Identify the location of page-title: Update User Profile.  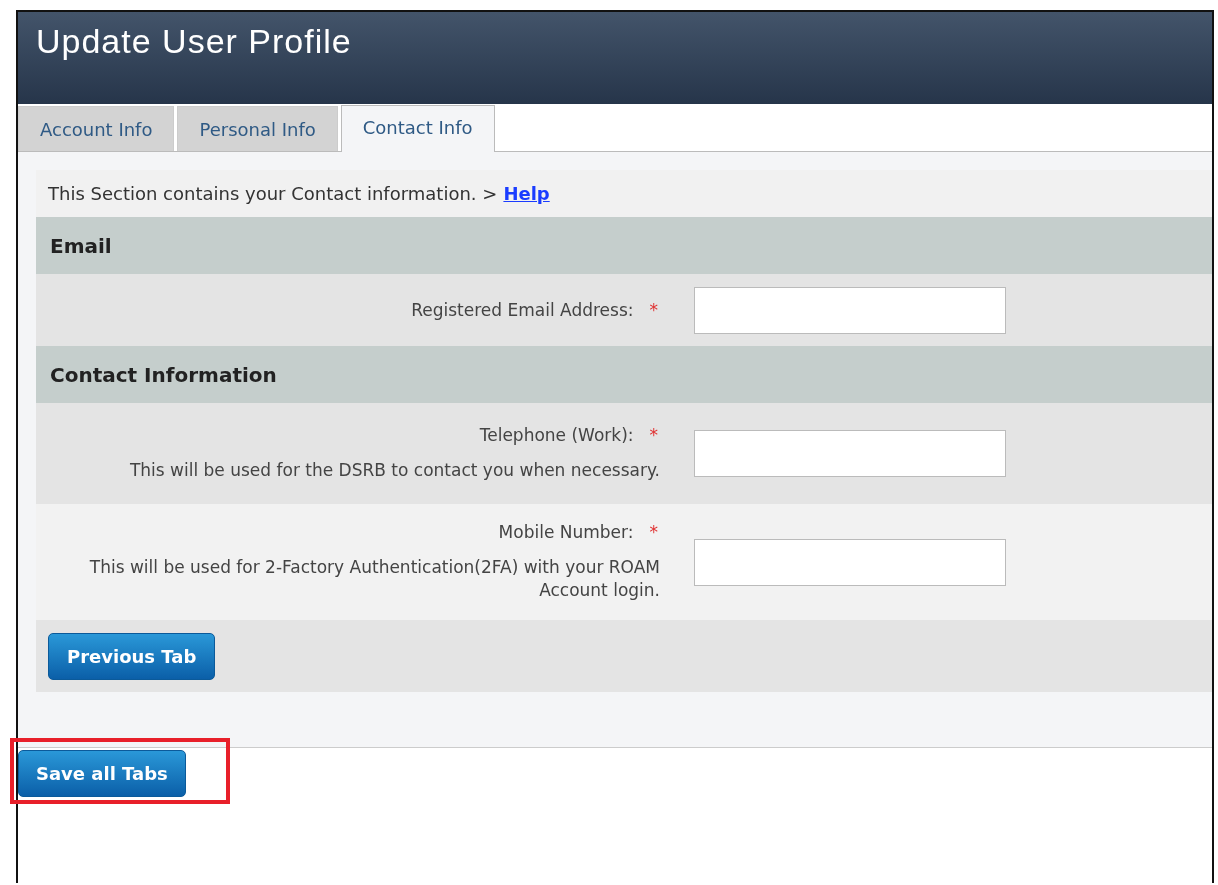
(194, 41).